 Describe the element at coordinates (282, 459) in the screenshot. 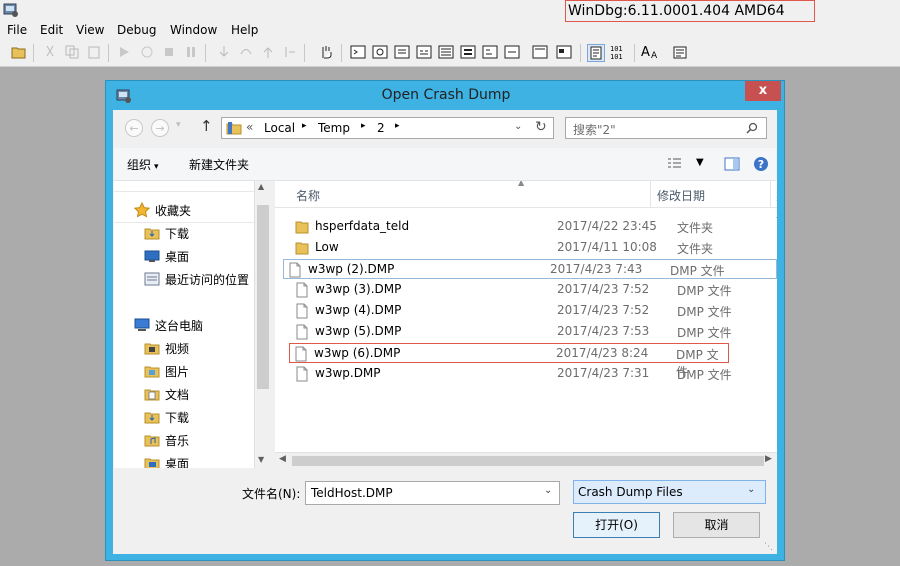

I see `scroll-left-arrow-icon: ◀` at that location.